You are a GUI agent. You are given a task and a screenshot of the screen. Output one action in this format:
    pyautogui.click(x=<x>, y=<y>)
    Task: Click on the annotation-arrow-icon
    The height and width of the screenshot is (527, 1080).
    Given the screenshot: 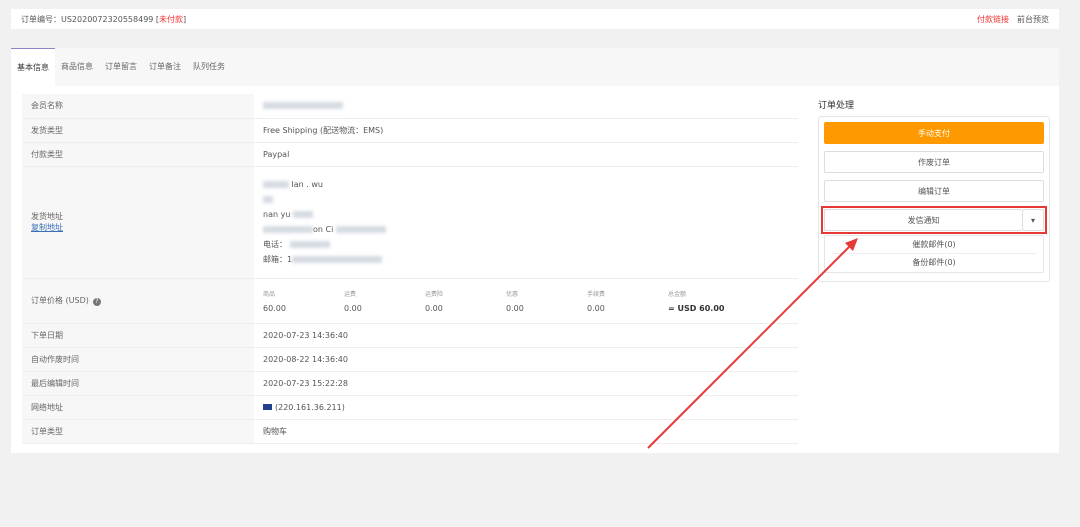 What is the action you would take?
    pyautogui.click(x=752, y=343)
    